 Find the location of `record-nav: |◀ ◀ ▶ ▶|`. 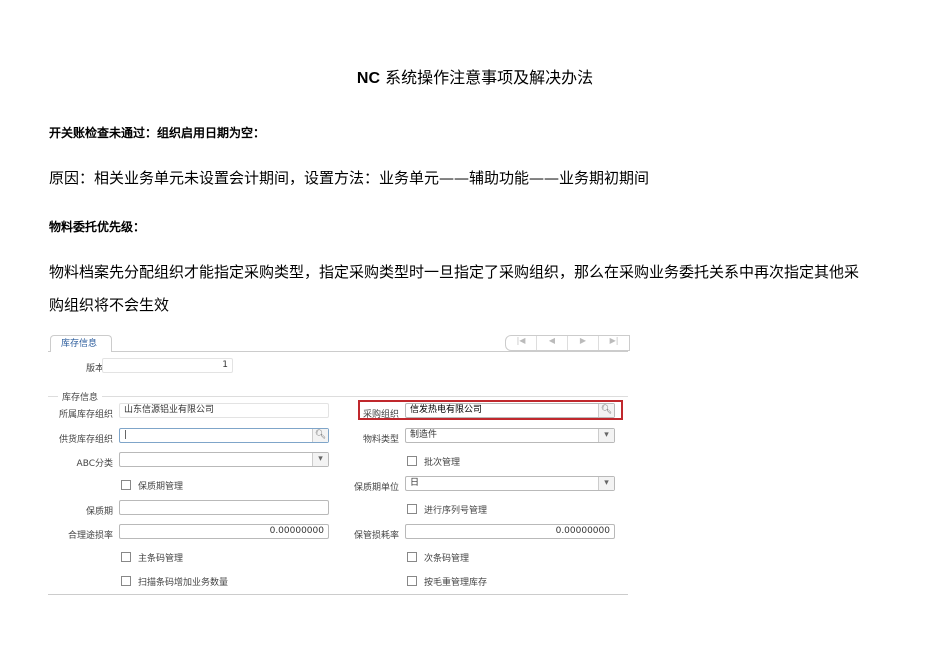

record-nav: |◀ ◀ ▶ ▶| is located at coordinates (567, 343).